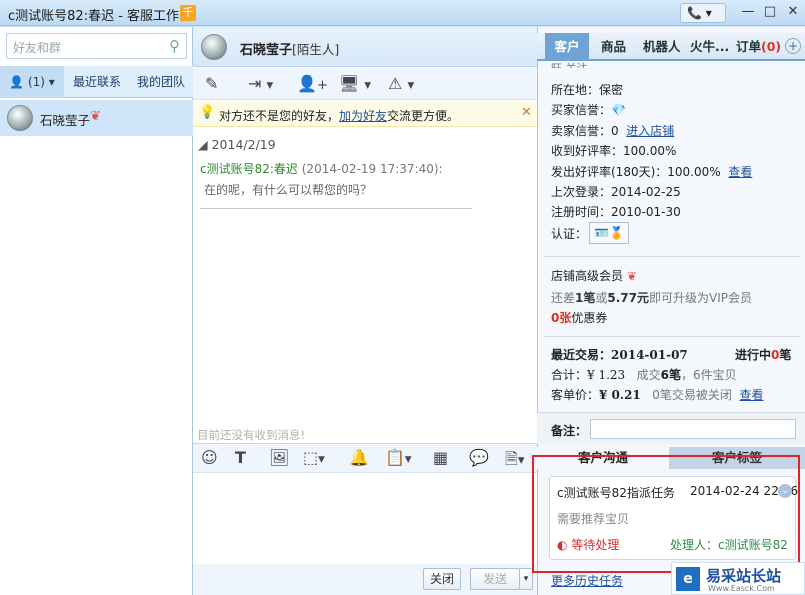 This screenshot has height=595, width=805. I want to click on info-received-rate: 收到好评率：100.00%, so click(614, 151).